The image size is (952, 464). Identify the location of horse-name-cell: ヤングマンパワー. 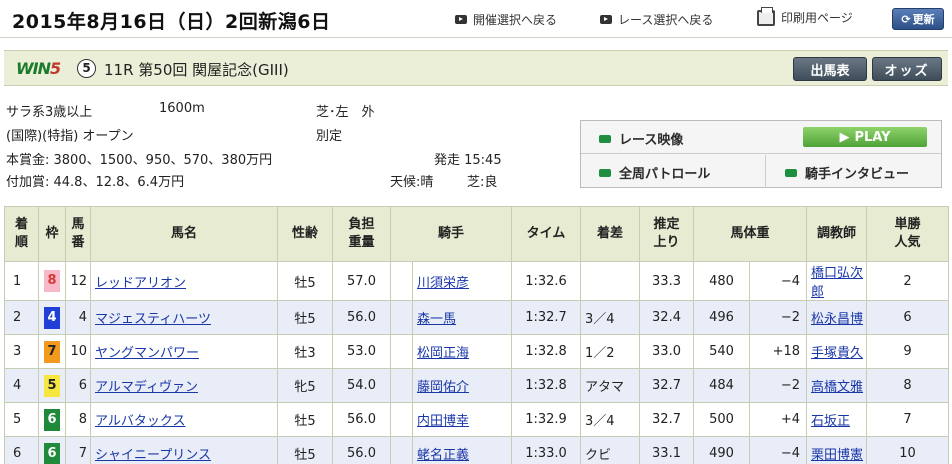
(184, 351).